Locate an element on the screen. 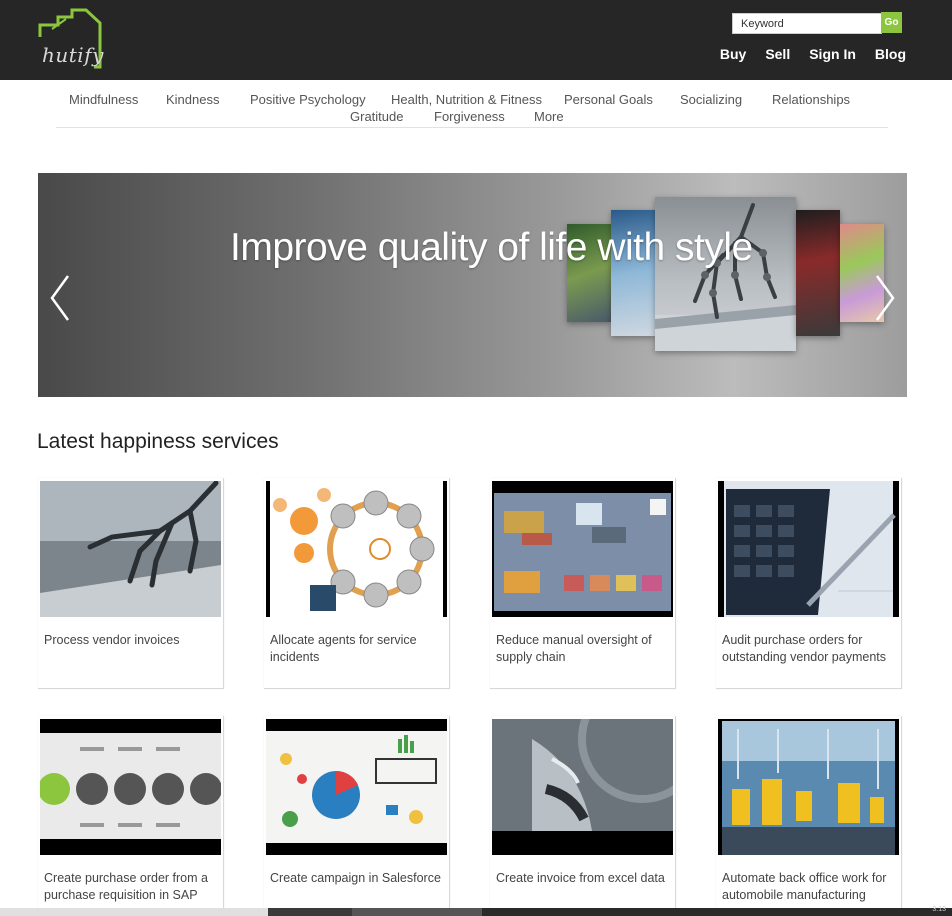  taskbar: 3:13 is located at coordinates (476, 911).